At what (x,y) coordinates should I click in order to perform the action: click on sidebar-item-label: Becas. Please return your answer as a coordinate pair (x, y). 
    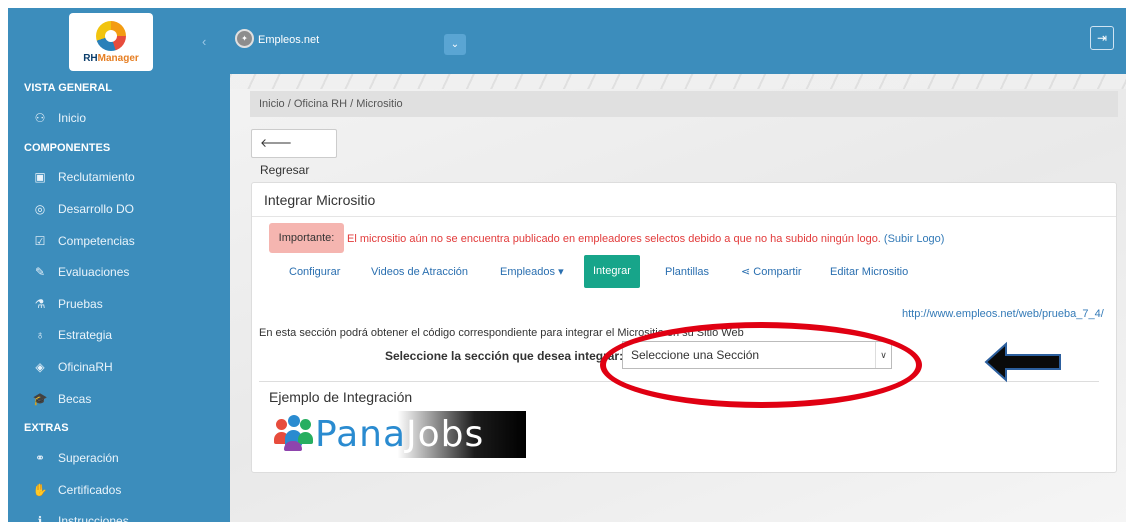
    Looking at the image, I should click on (75, 398).